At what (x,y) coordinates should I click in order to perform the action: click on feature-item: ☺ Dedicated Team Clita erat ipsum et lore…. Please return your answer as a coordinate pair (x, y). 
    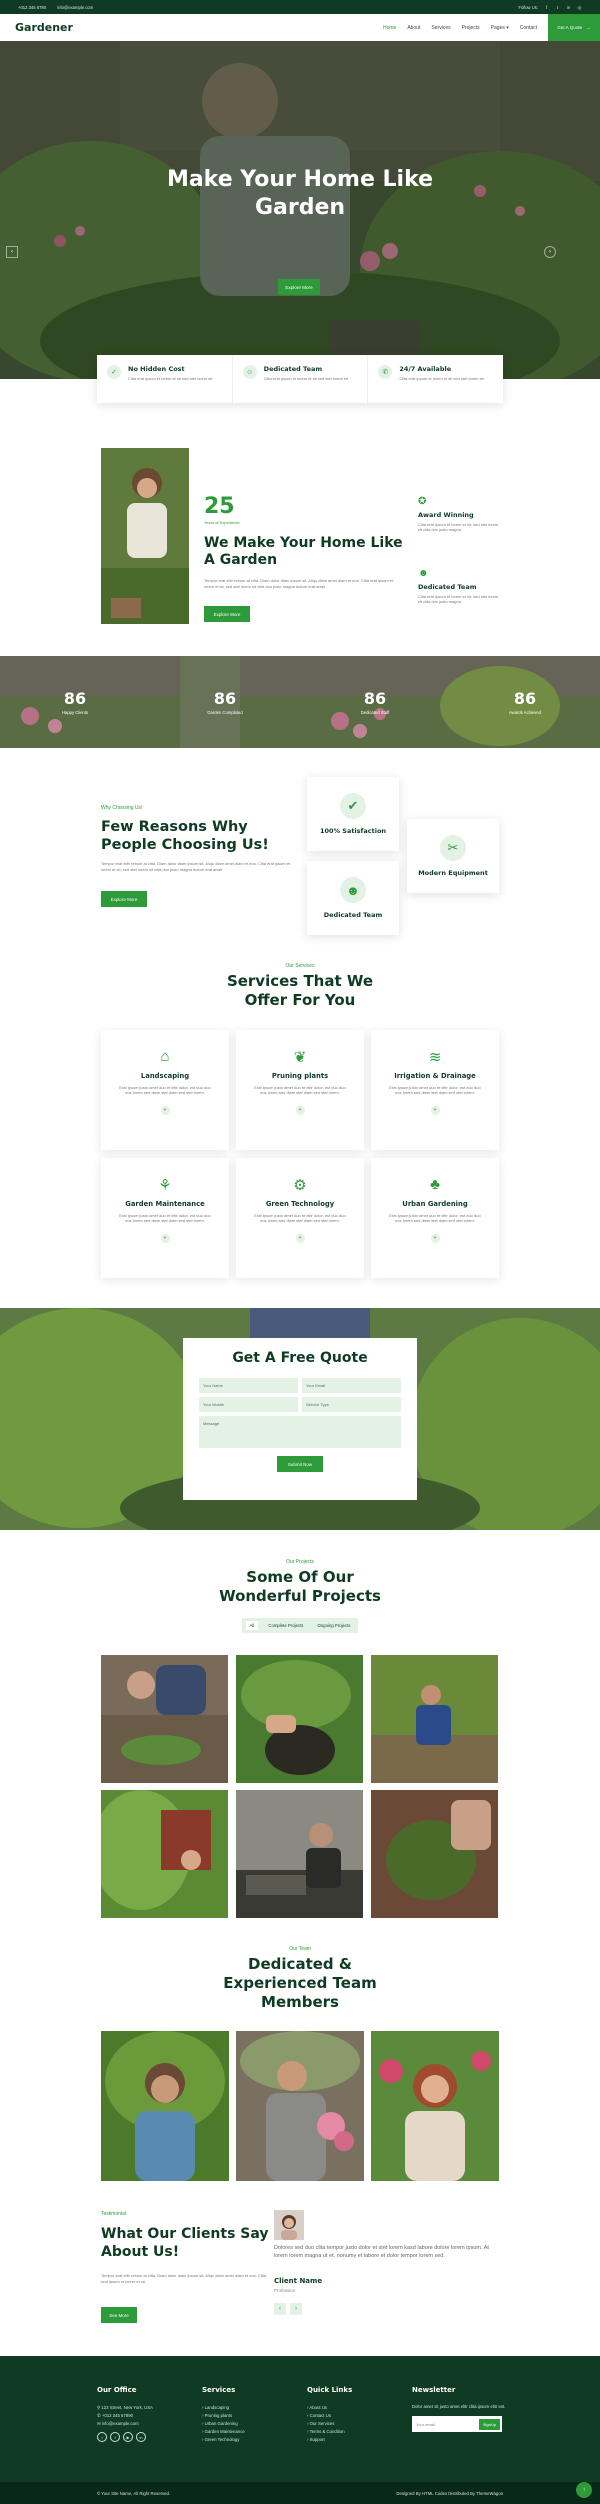
    Looking at the image, I should click on (301, 379).